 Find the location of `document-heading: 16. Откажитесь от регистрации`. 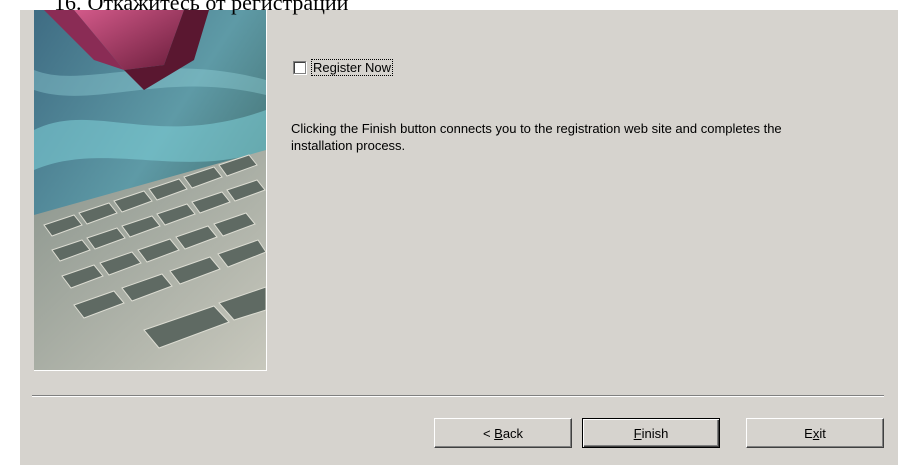

document-heading: 16. Откажитесь от регистрации is located at coordinates (201, 8).